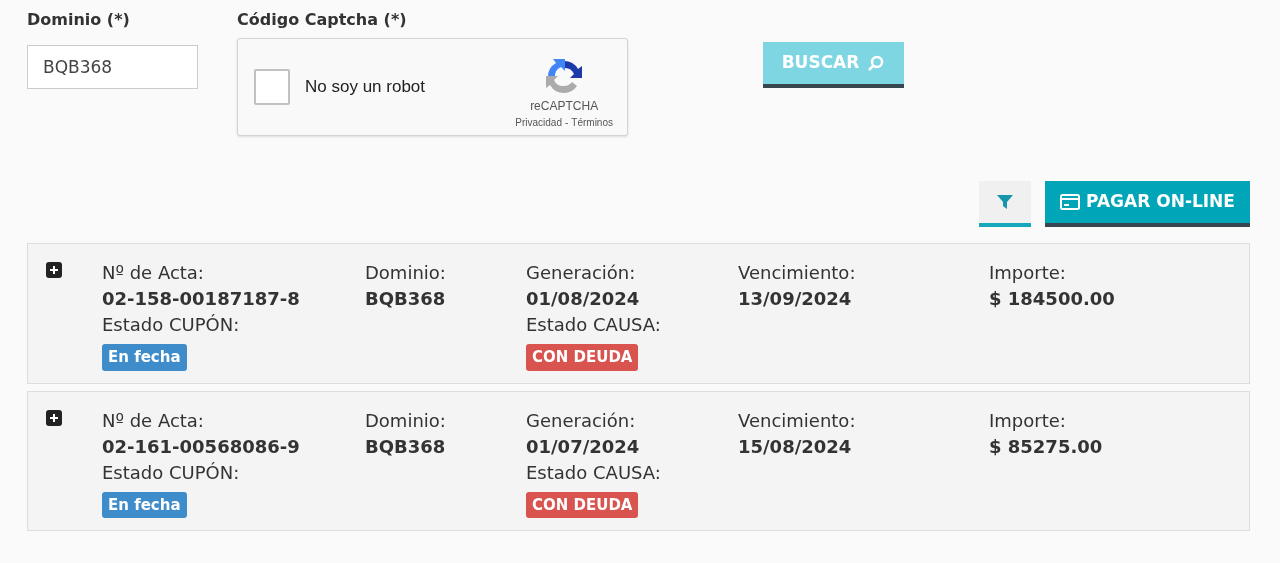 The height and width of the screenshot is (563, 1280). Describe the element at coordinates (322, 20) in the screenshot. I see `field-label: Código Captcha (*)` at that location.